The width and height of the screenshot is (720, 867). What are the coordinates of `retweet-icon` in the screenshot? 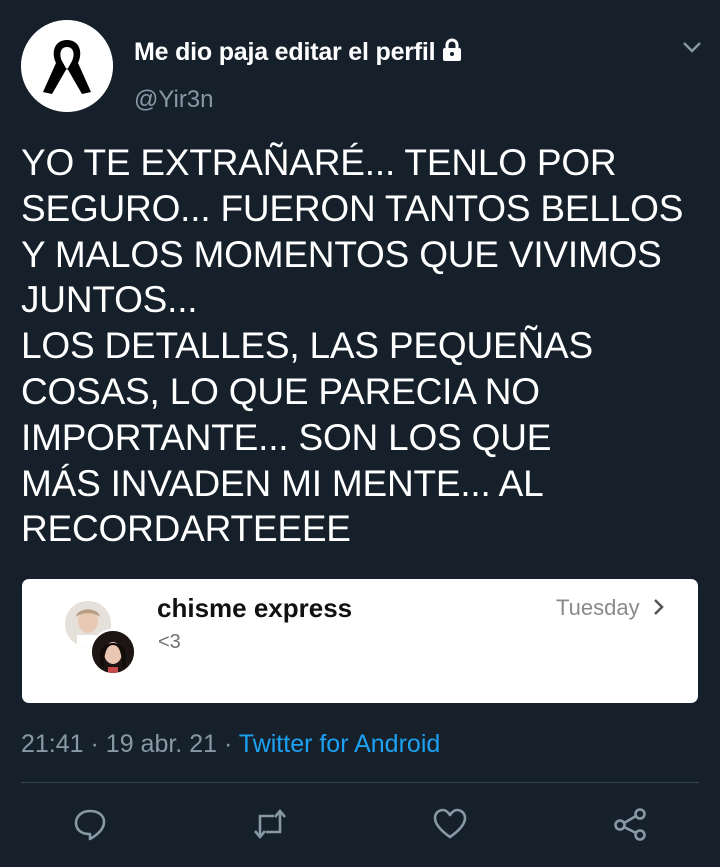 It's located at (270, 824).